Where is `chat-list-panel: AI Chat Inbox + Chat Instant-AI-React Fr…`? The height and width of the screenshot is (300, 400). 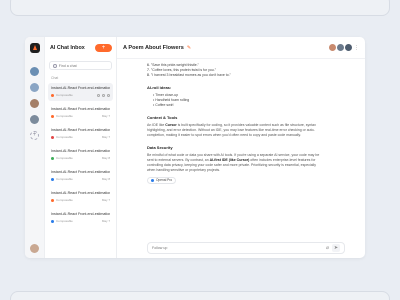 chat-list-panel: AI Chat Inbox + Chat Instant-AI-React Fr… is located at coordinates (81, 147).